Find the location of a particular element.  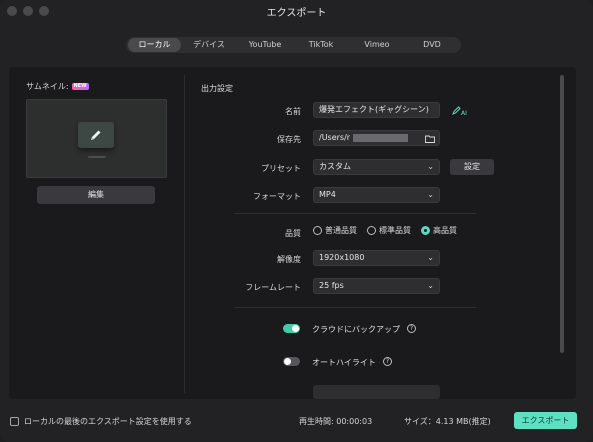

use-last-settings-label: ローカルの最後のエクスポート設定を使用する is located at coordinates (108, 421).